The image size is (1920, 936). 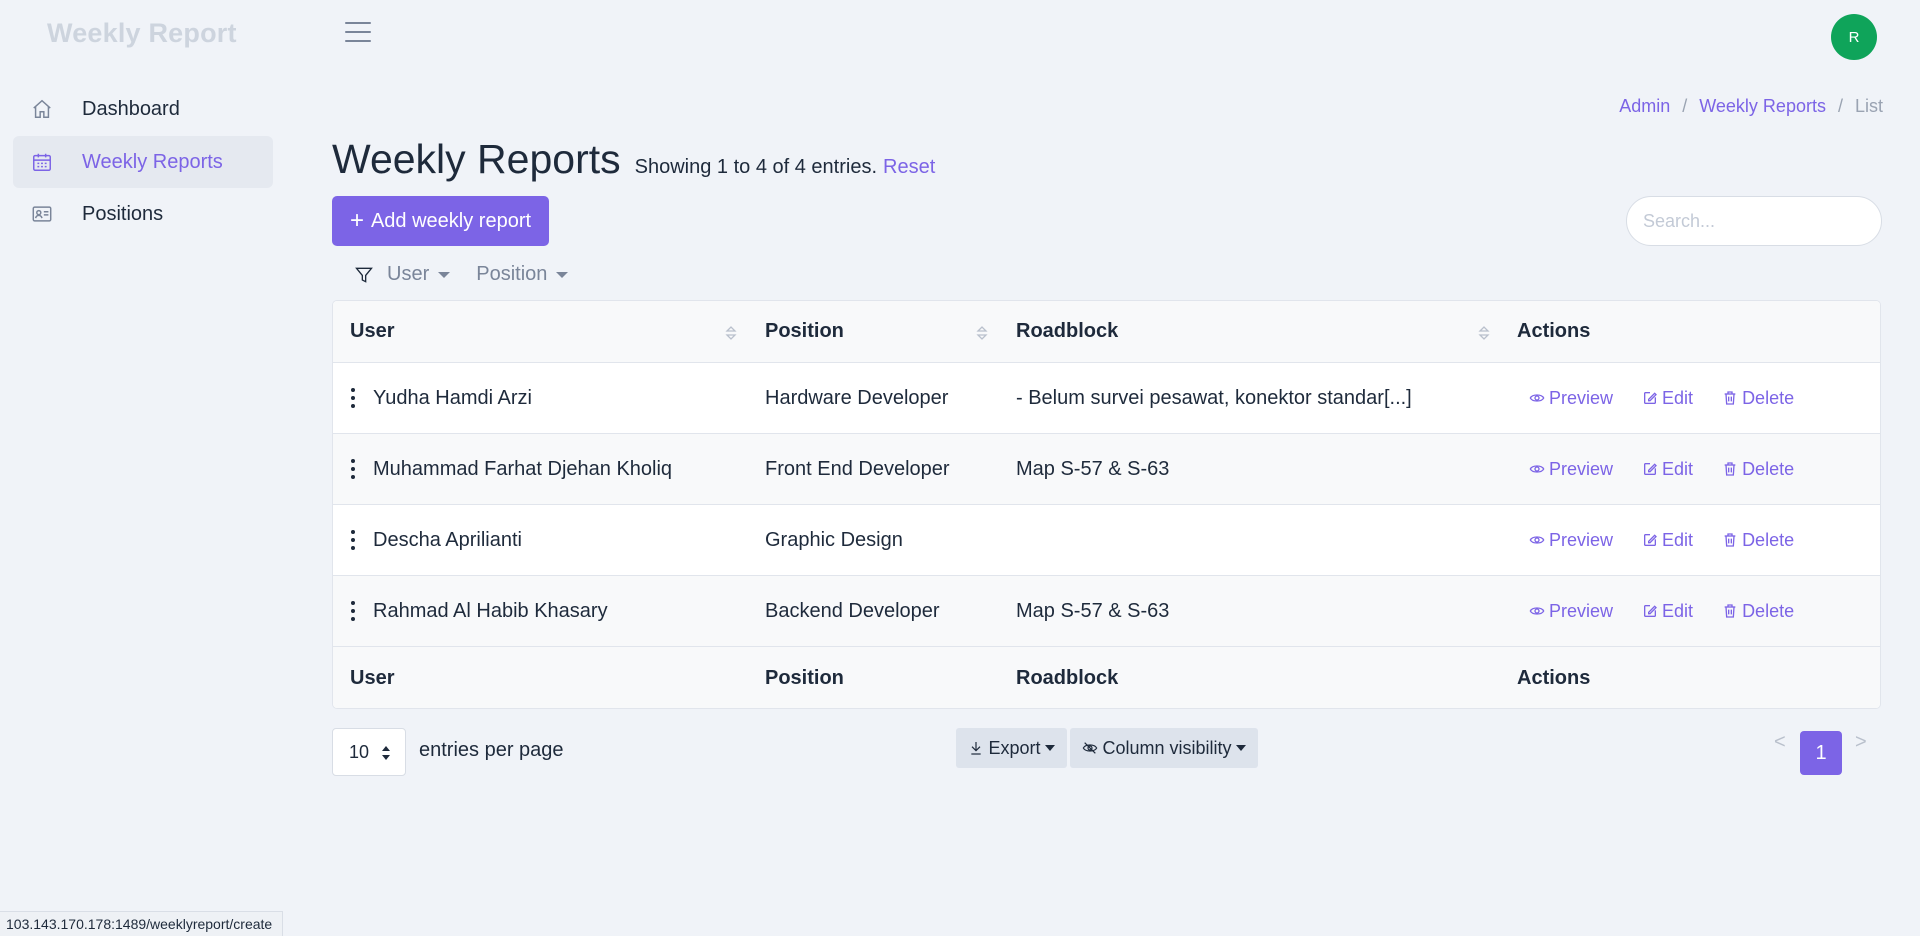 What do you see at coordinates (143, 162) in the screenshot?
I see `sidebar-item-weekly-reports: Weekly Reports` at bounding box center [143, 162].